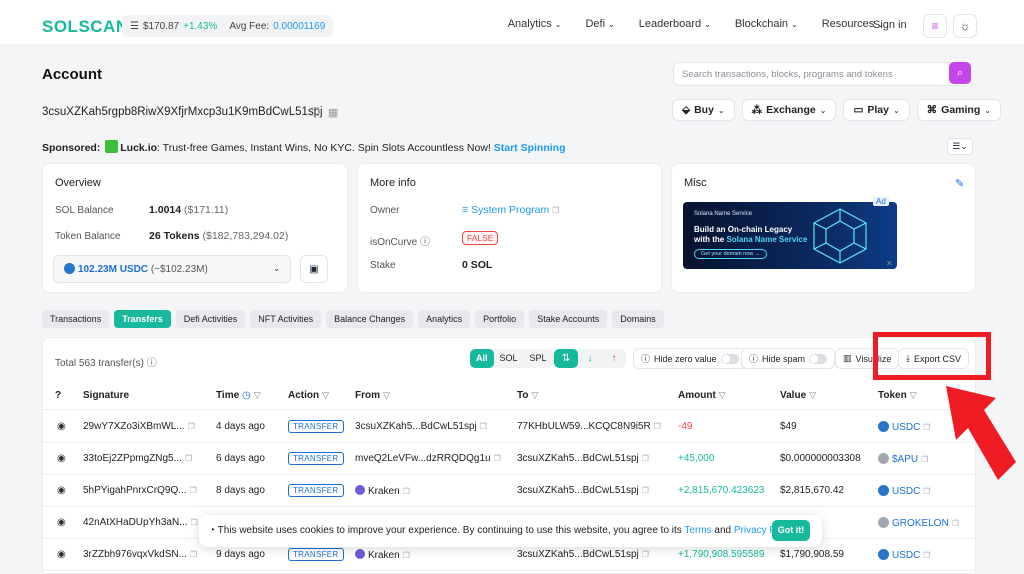  I want to click on edit-icon: ✎, so click(959, 183).